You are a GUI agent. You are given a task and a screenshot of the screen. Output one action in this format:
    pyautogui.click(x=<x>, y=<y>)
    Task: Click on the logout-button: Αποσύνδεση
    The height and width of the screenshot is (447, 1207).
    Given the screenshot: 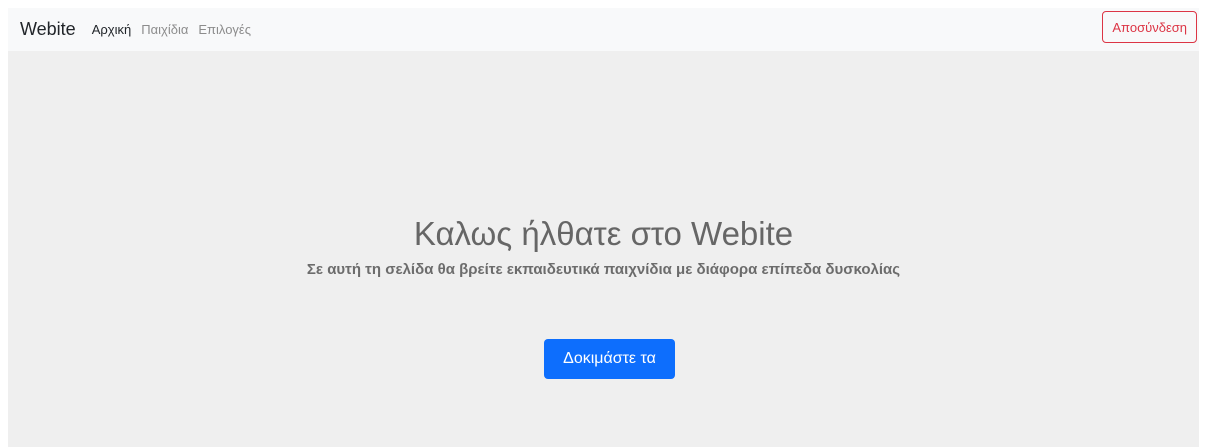 What is the action you would take?
    pyautogui.click(x=1149, y=27)
    